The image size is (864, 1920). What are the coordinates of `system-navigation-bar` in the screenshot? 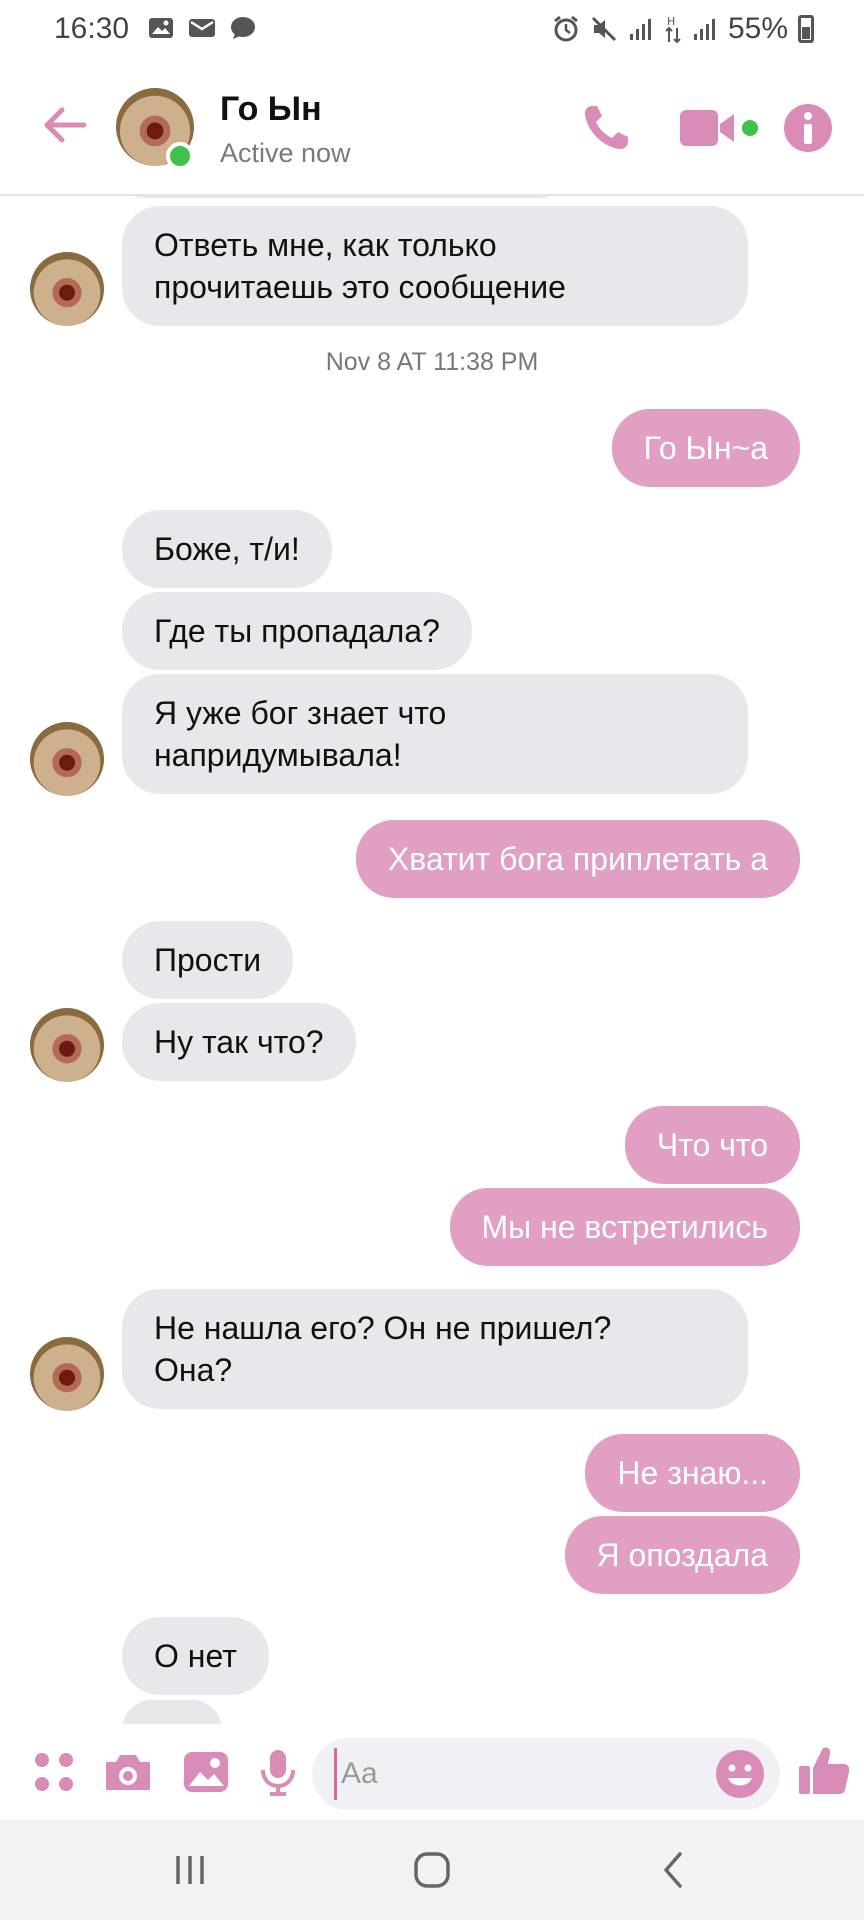 It's located at (432, 1870).